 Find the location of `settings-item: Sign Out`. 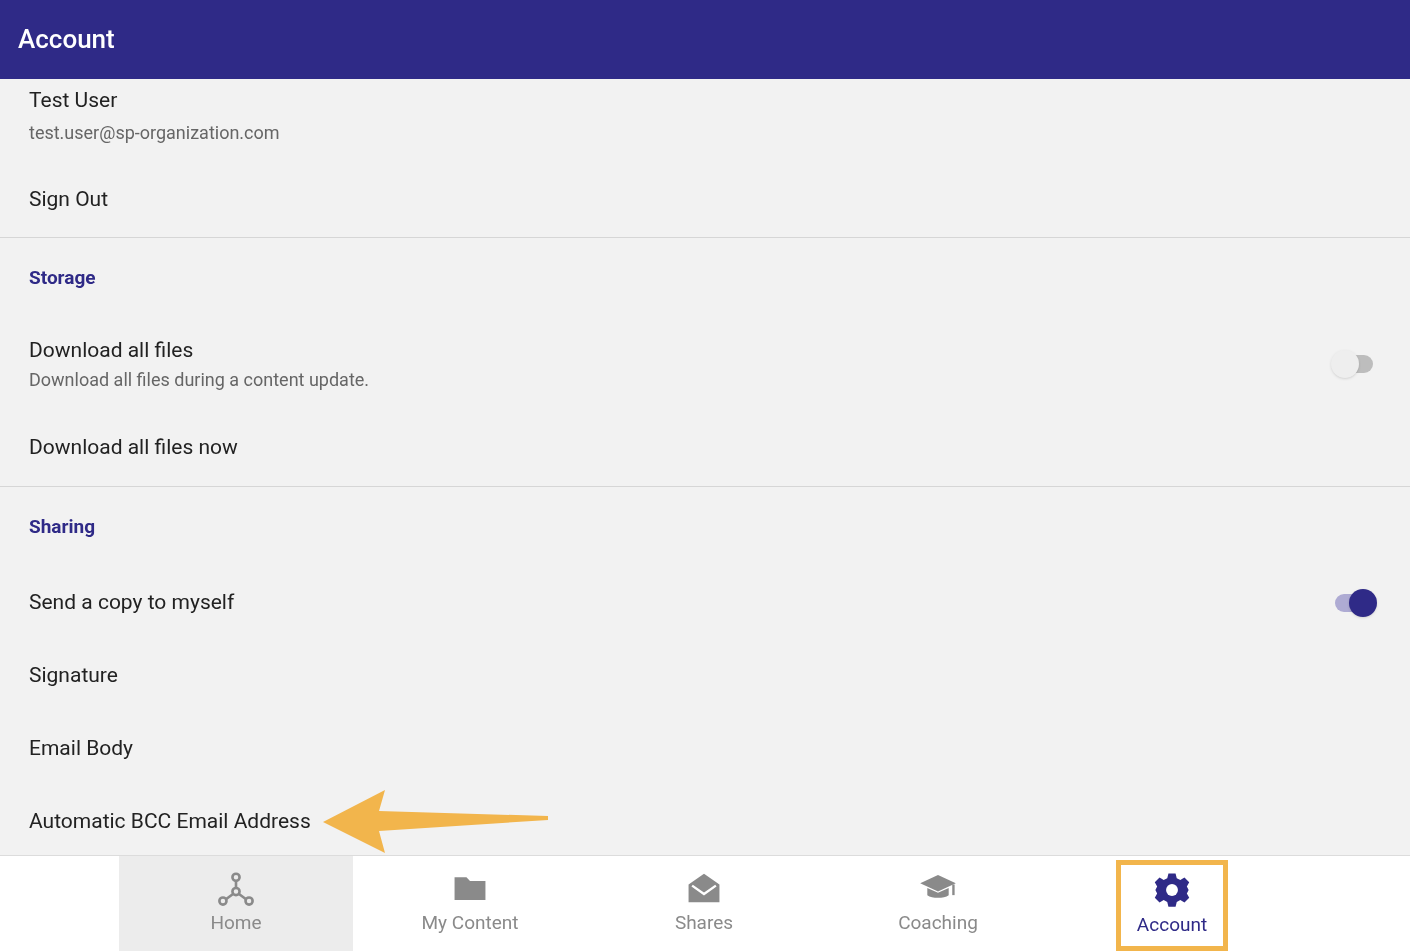

settings-item: Sign Out is located at coordinates (705, 203).